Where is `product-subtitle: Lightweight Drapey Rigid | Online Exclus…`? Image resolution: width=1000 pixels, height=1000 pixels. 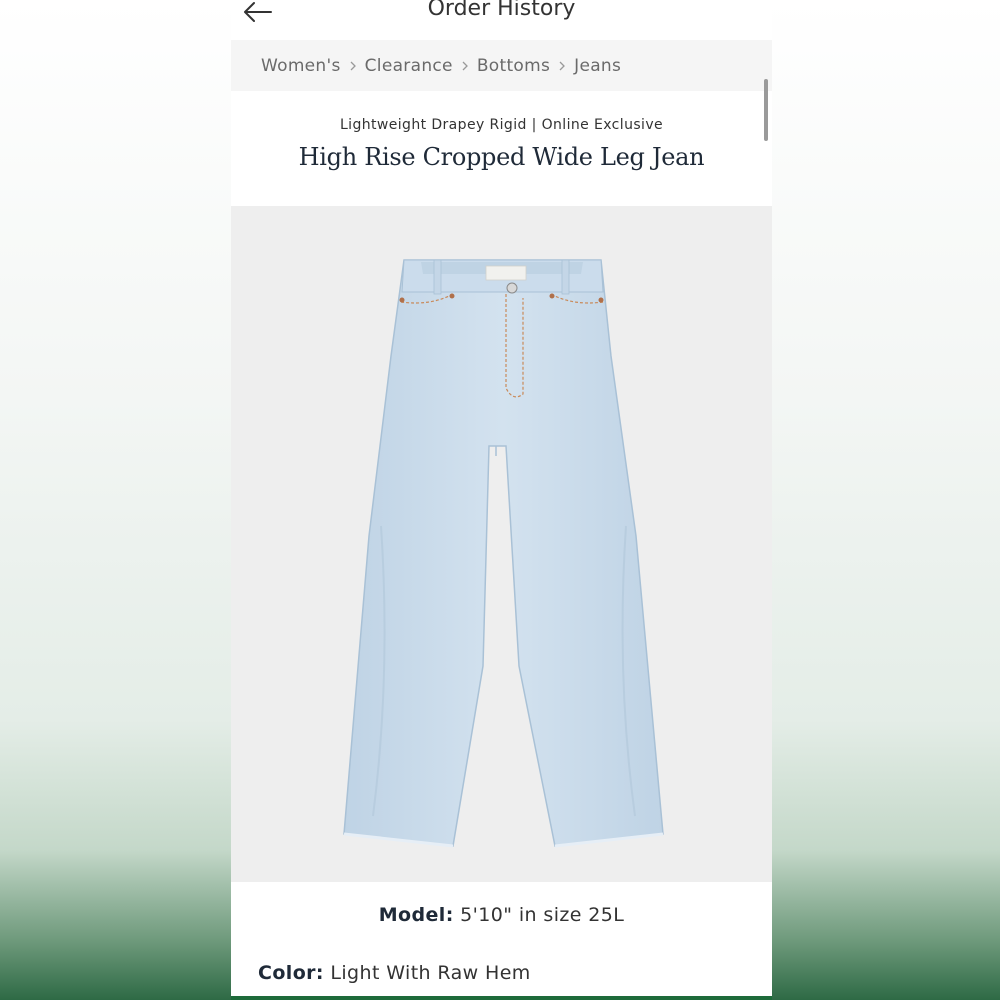
product-subtitle: Lightweight Drapey Rigid | Online Exclus… is located at coordinates (501, 125).